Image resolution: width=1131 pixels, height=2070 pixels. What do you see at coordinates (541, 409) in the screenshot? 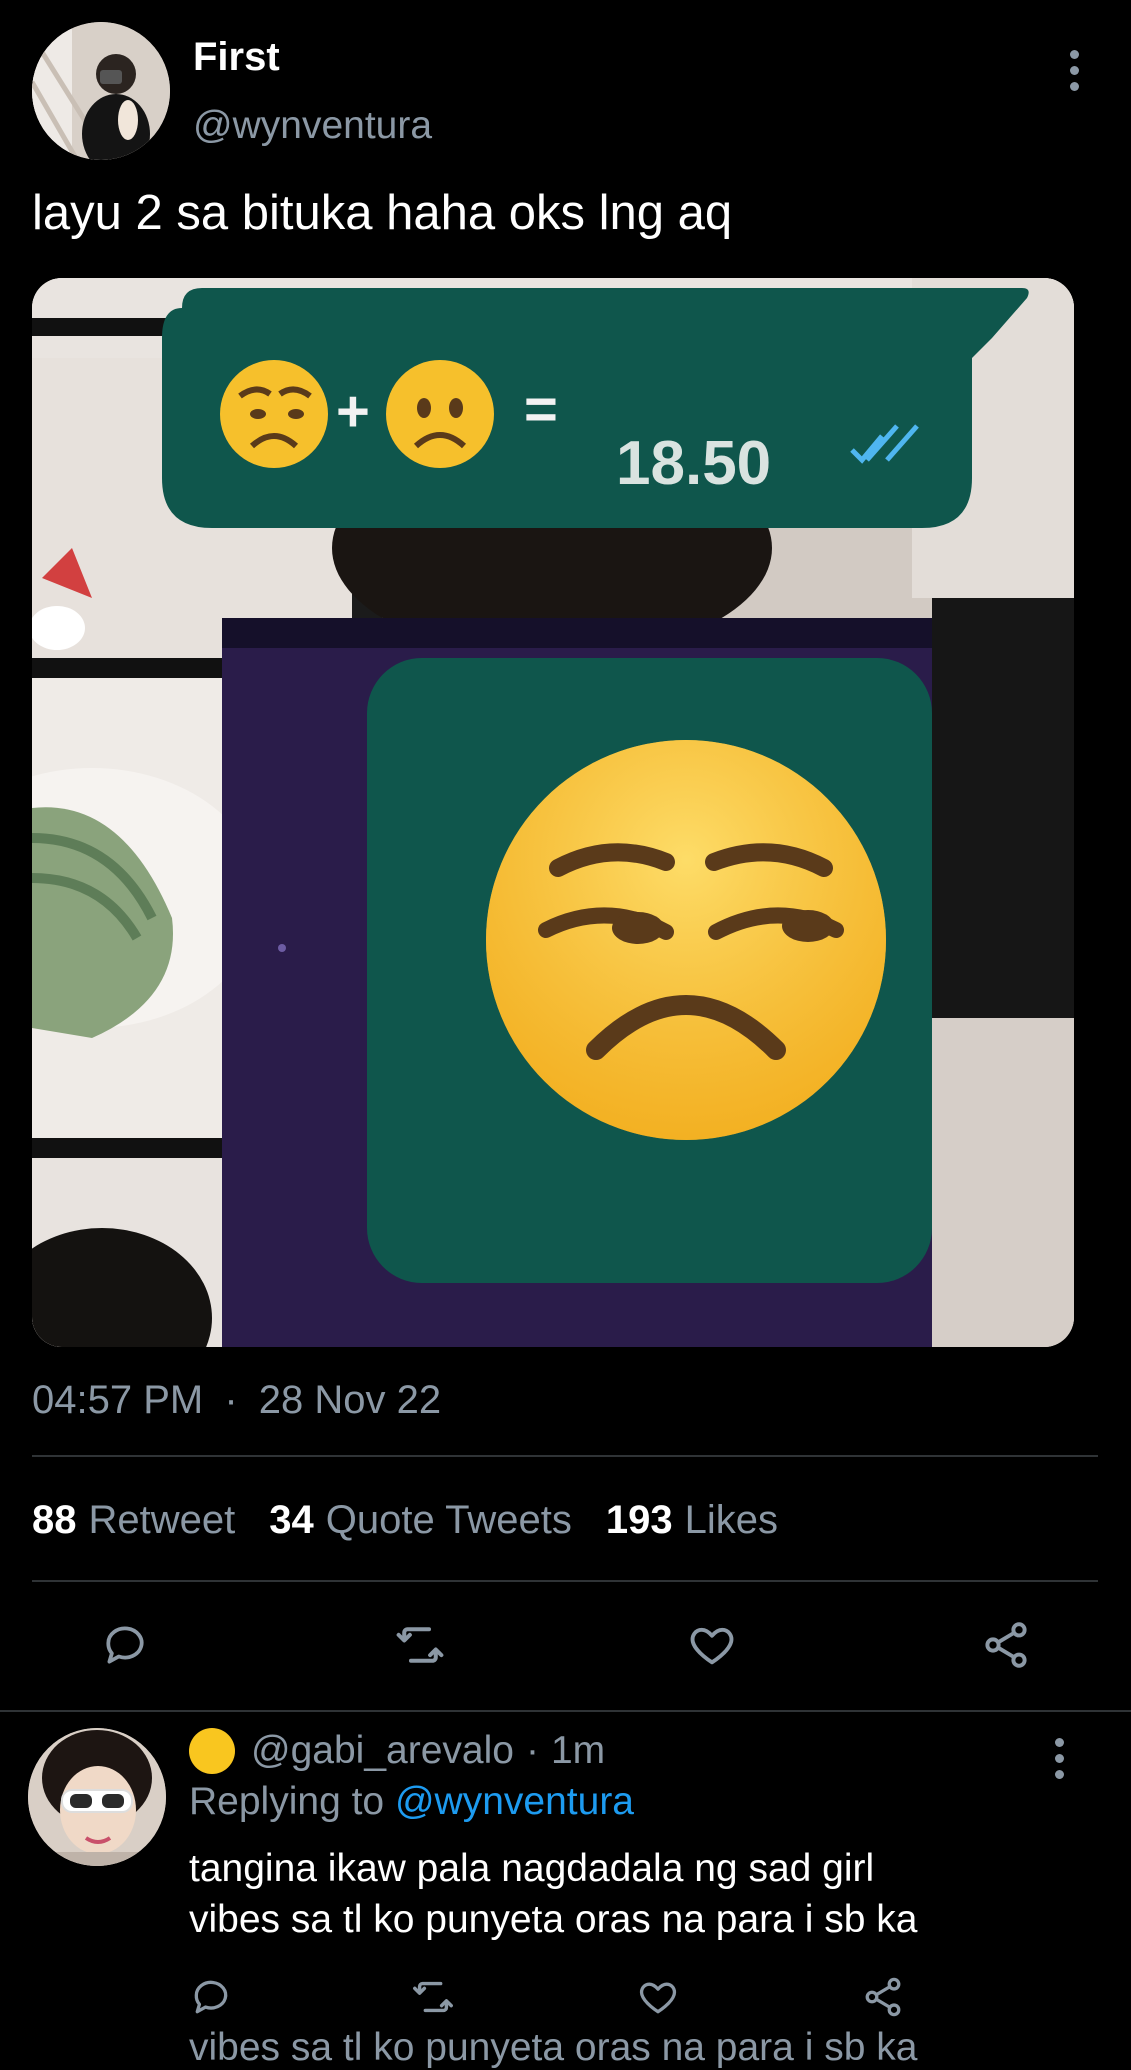
I see `bubble-equals-text: =` at bounding box center [541, 409].